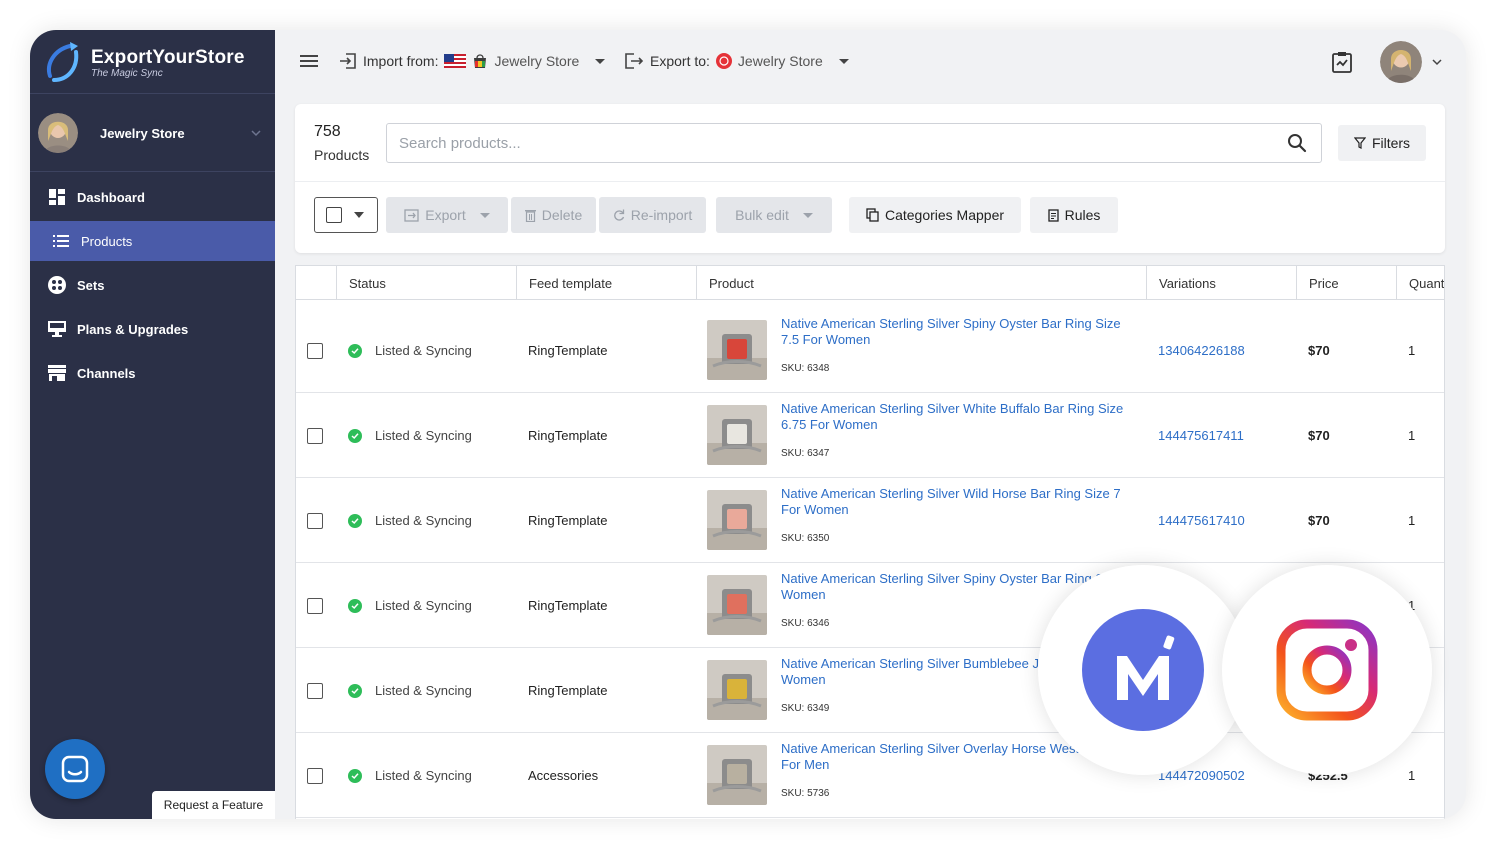 This screenshot has width=1495, height=849. I want to click on export-label: Export, so click(445, 215).